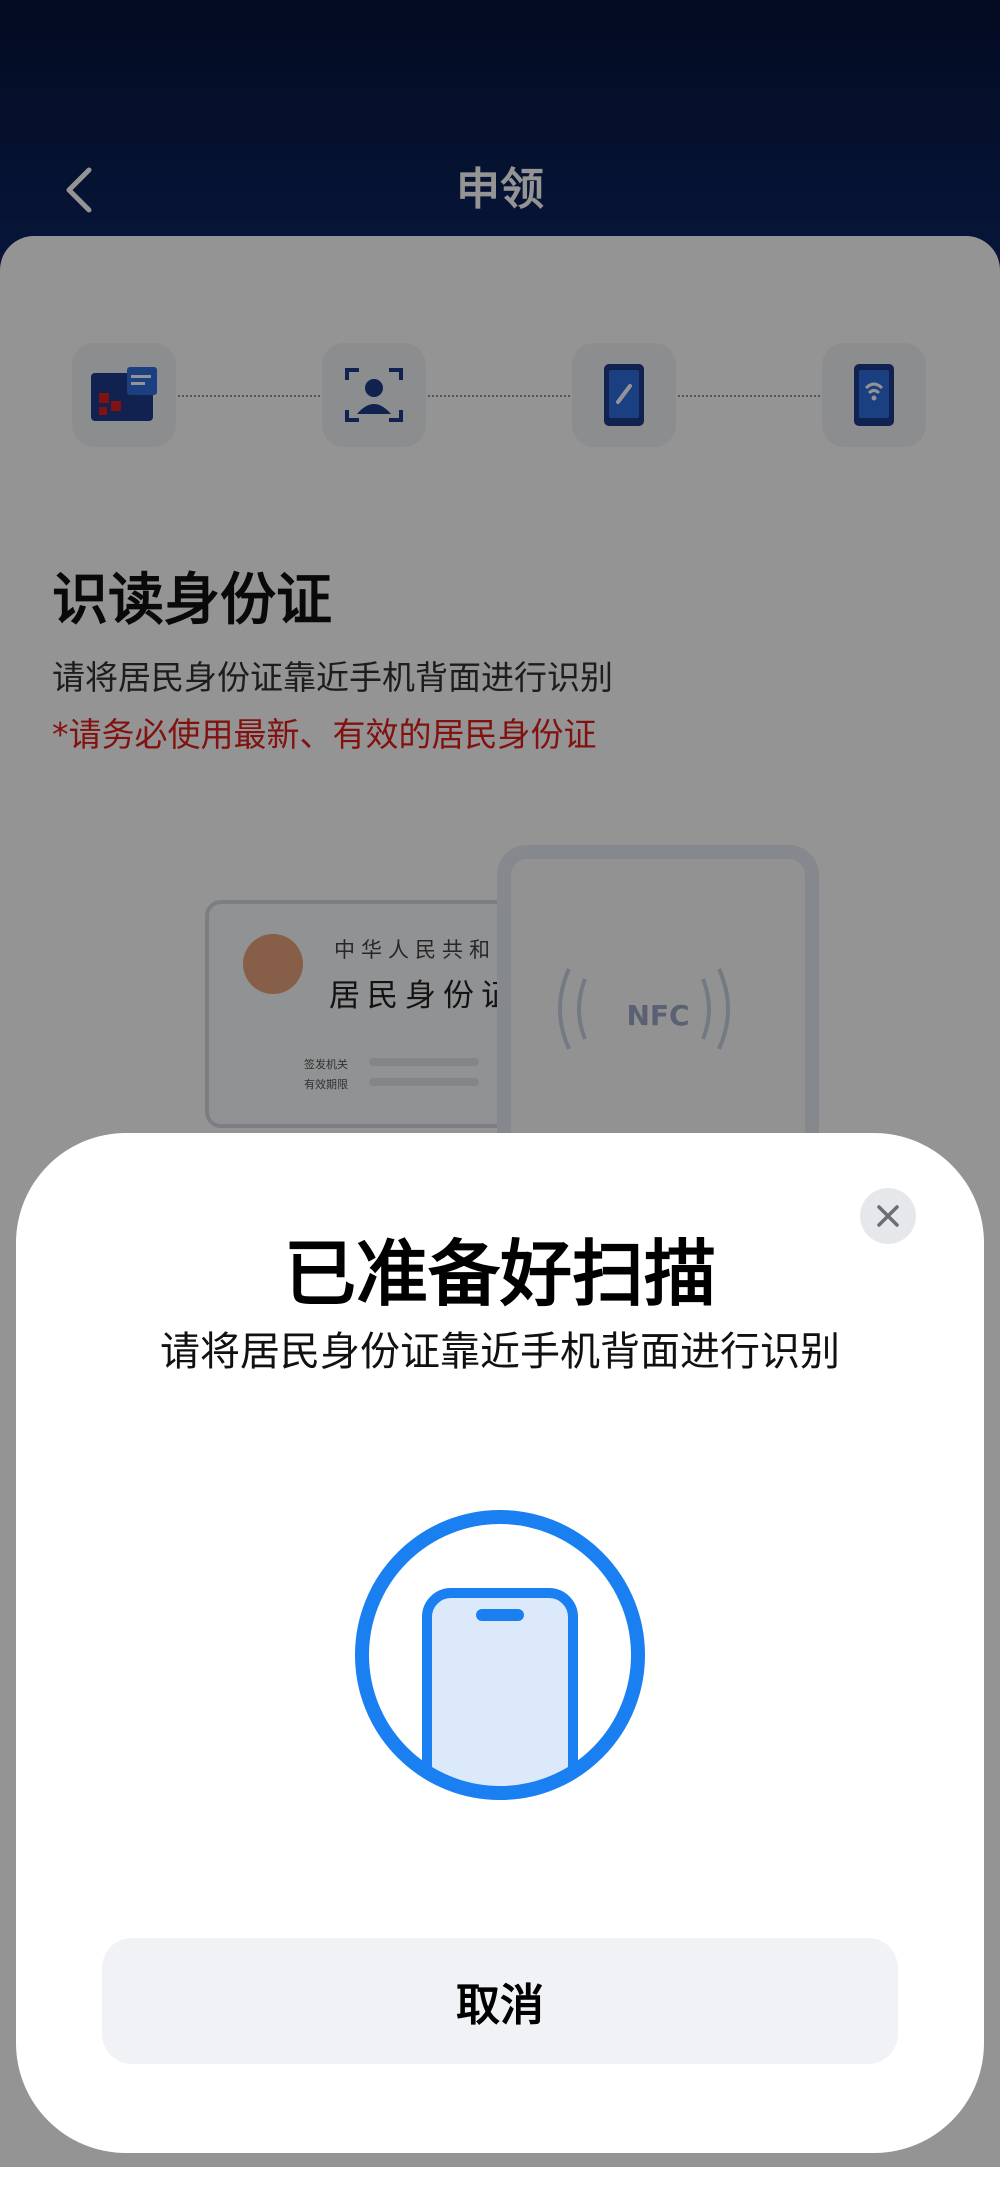 This screenshot has width=1000, height=2196. I want to click on phone-scan-icon, so click(500, 1655).